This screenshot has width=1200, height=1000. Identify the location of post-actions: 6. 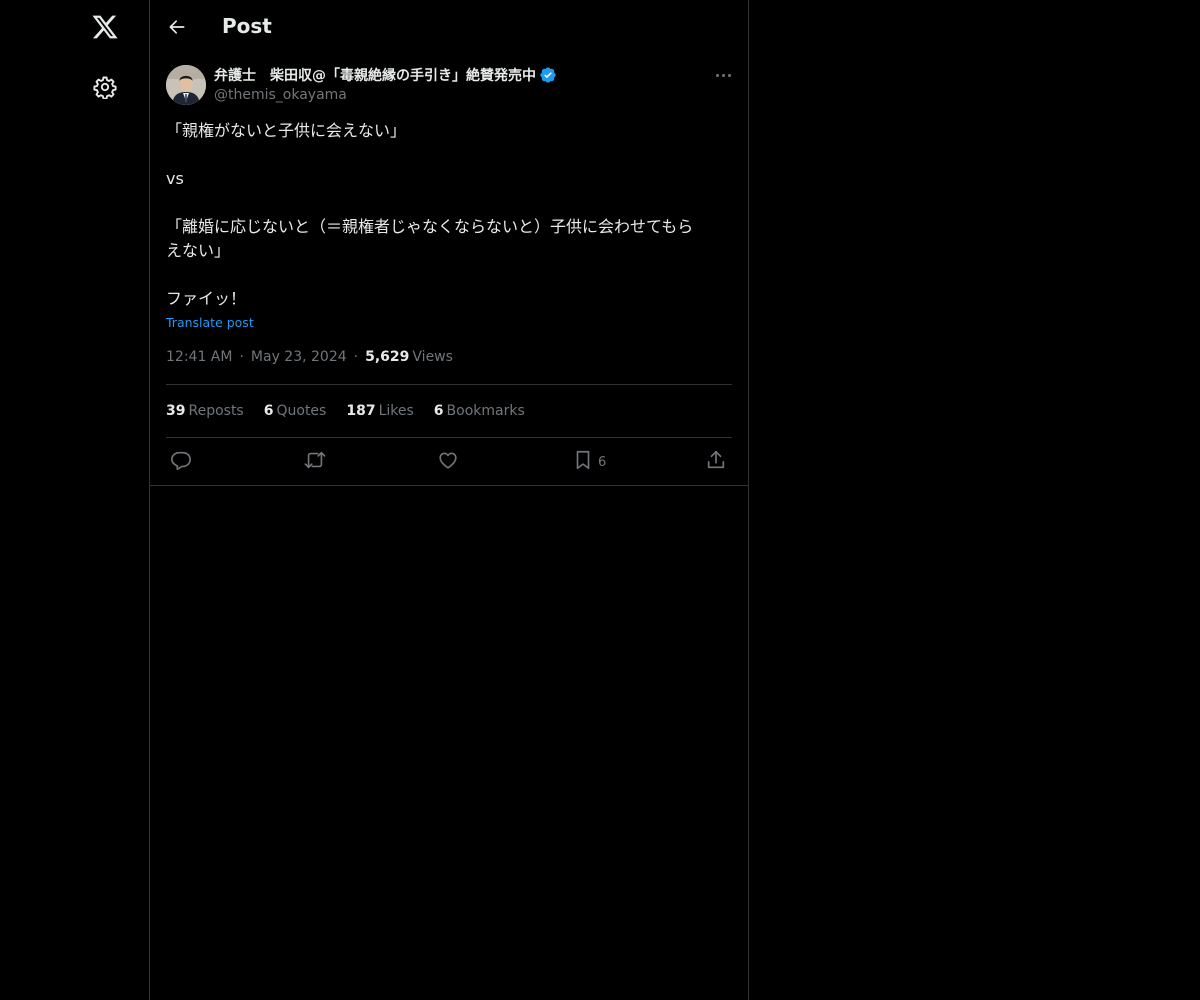
(449, 462).